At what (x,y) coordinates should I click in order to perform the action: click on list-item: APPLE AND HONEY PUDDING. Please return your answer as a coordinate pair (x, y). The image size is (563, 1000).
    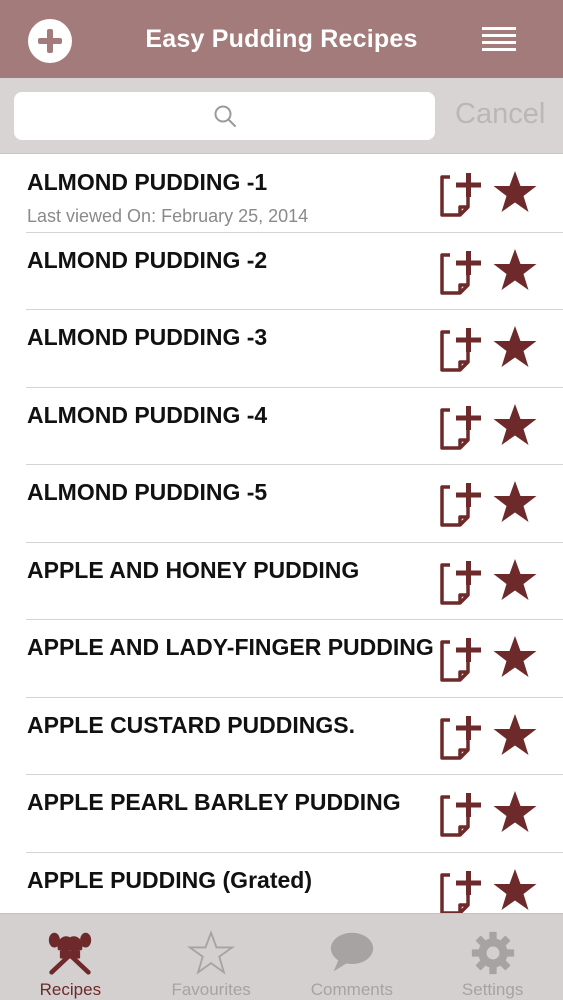
    Looking at the image, I should click on (294, 581).